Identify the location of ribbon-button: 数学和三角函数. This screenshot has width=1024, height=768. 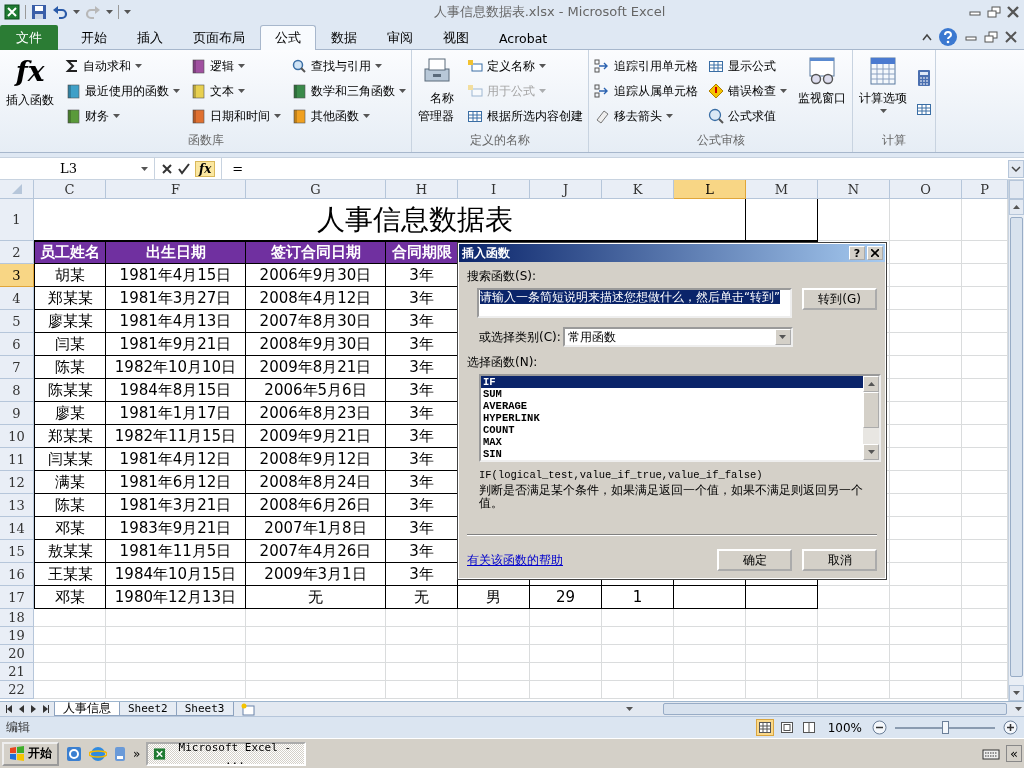
(348, 91).